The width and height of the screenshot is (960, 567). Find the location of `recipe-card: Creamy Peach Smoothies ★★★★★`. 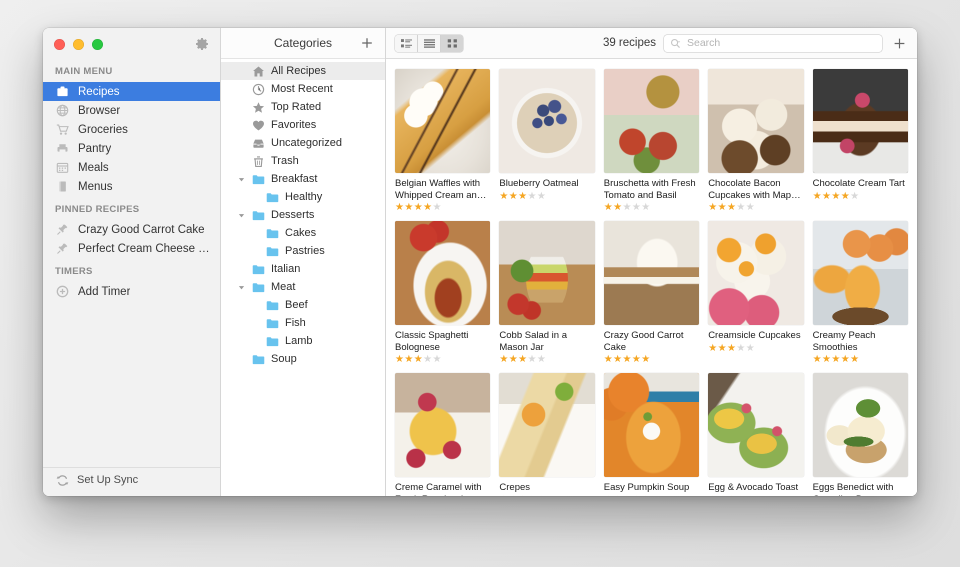

recipe-card: Creamy Peach Smoothies ★★★★★ is located at coordinates (860, 293).